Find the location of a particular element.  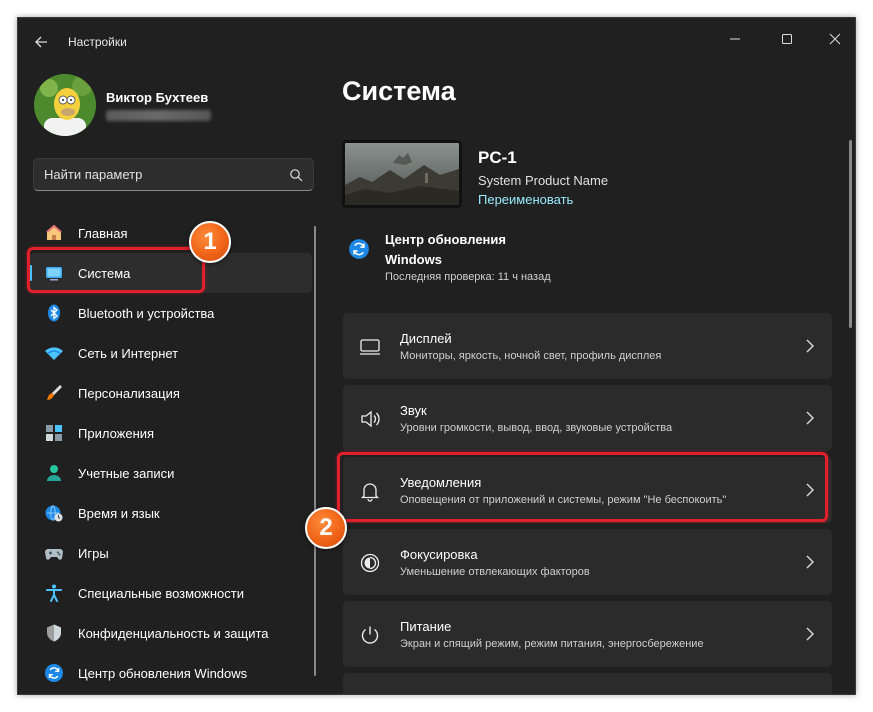

windows-update-status-icon is located at coordinates (359, 249).